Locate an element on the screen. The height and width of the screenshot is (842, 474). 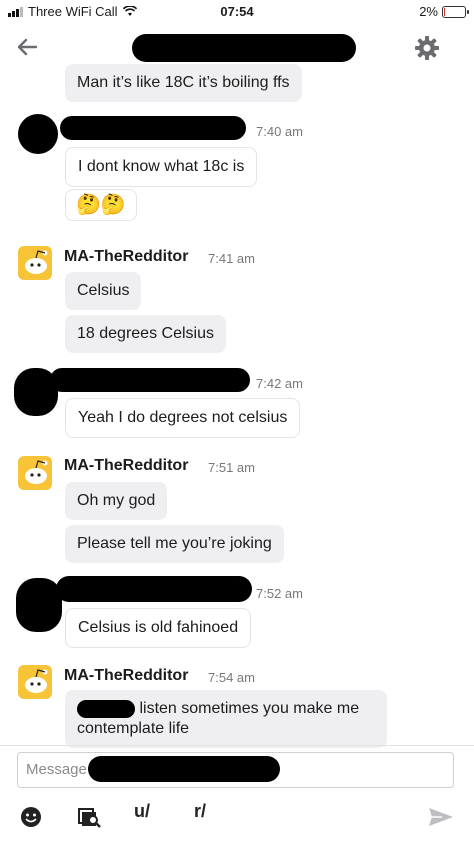
message-bubble: I dont know what 18c is is located at coordinates (161, 167).